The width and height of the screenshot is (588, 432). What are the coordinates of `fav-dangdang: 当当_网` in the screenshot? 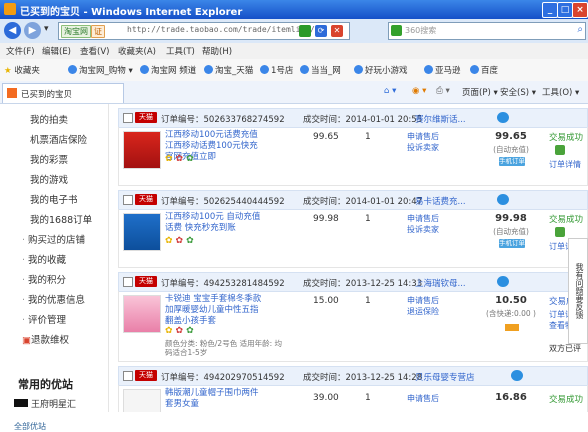 It's located at (320, 70).